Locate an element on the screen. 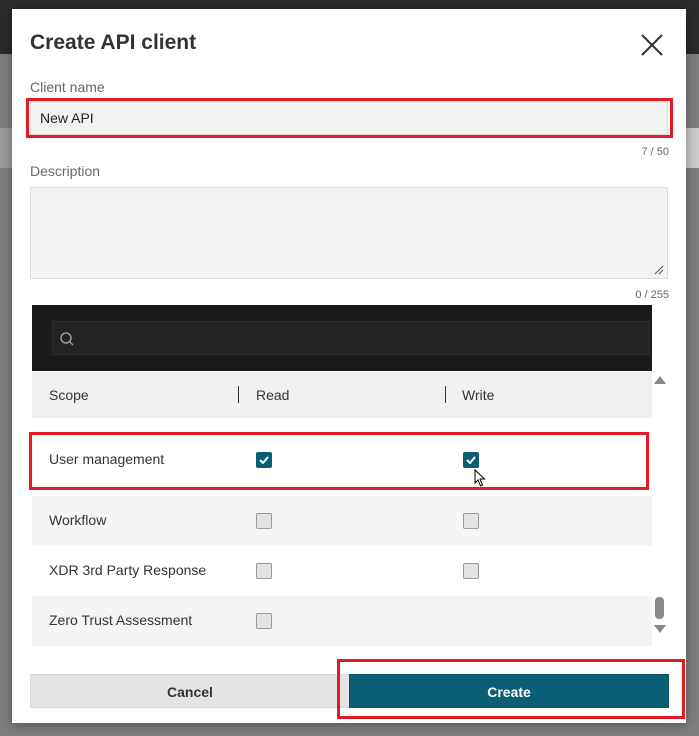  scope-search-bar is located at coordinates (342, 338).